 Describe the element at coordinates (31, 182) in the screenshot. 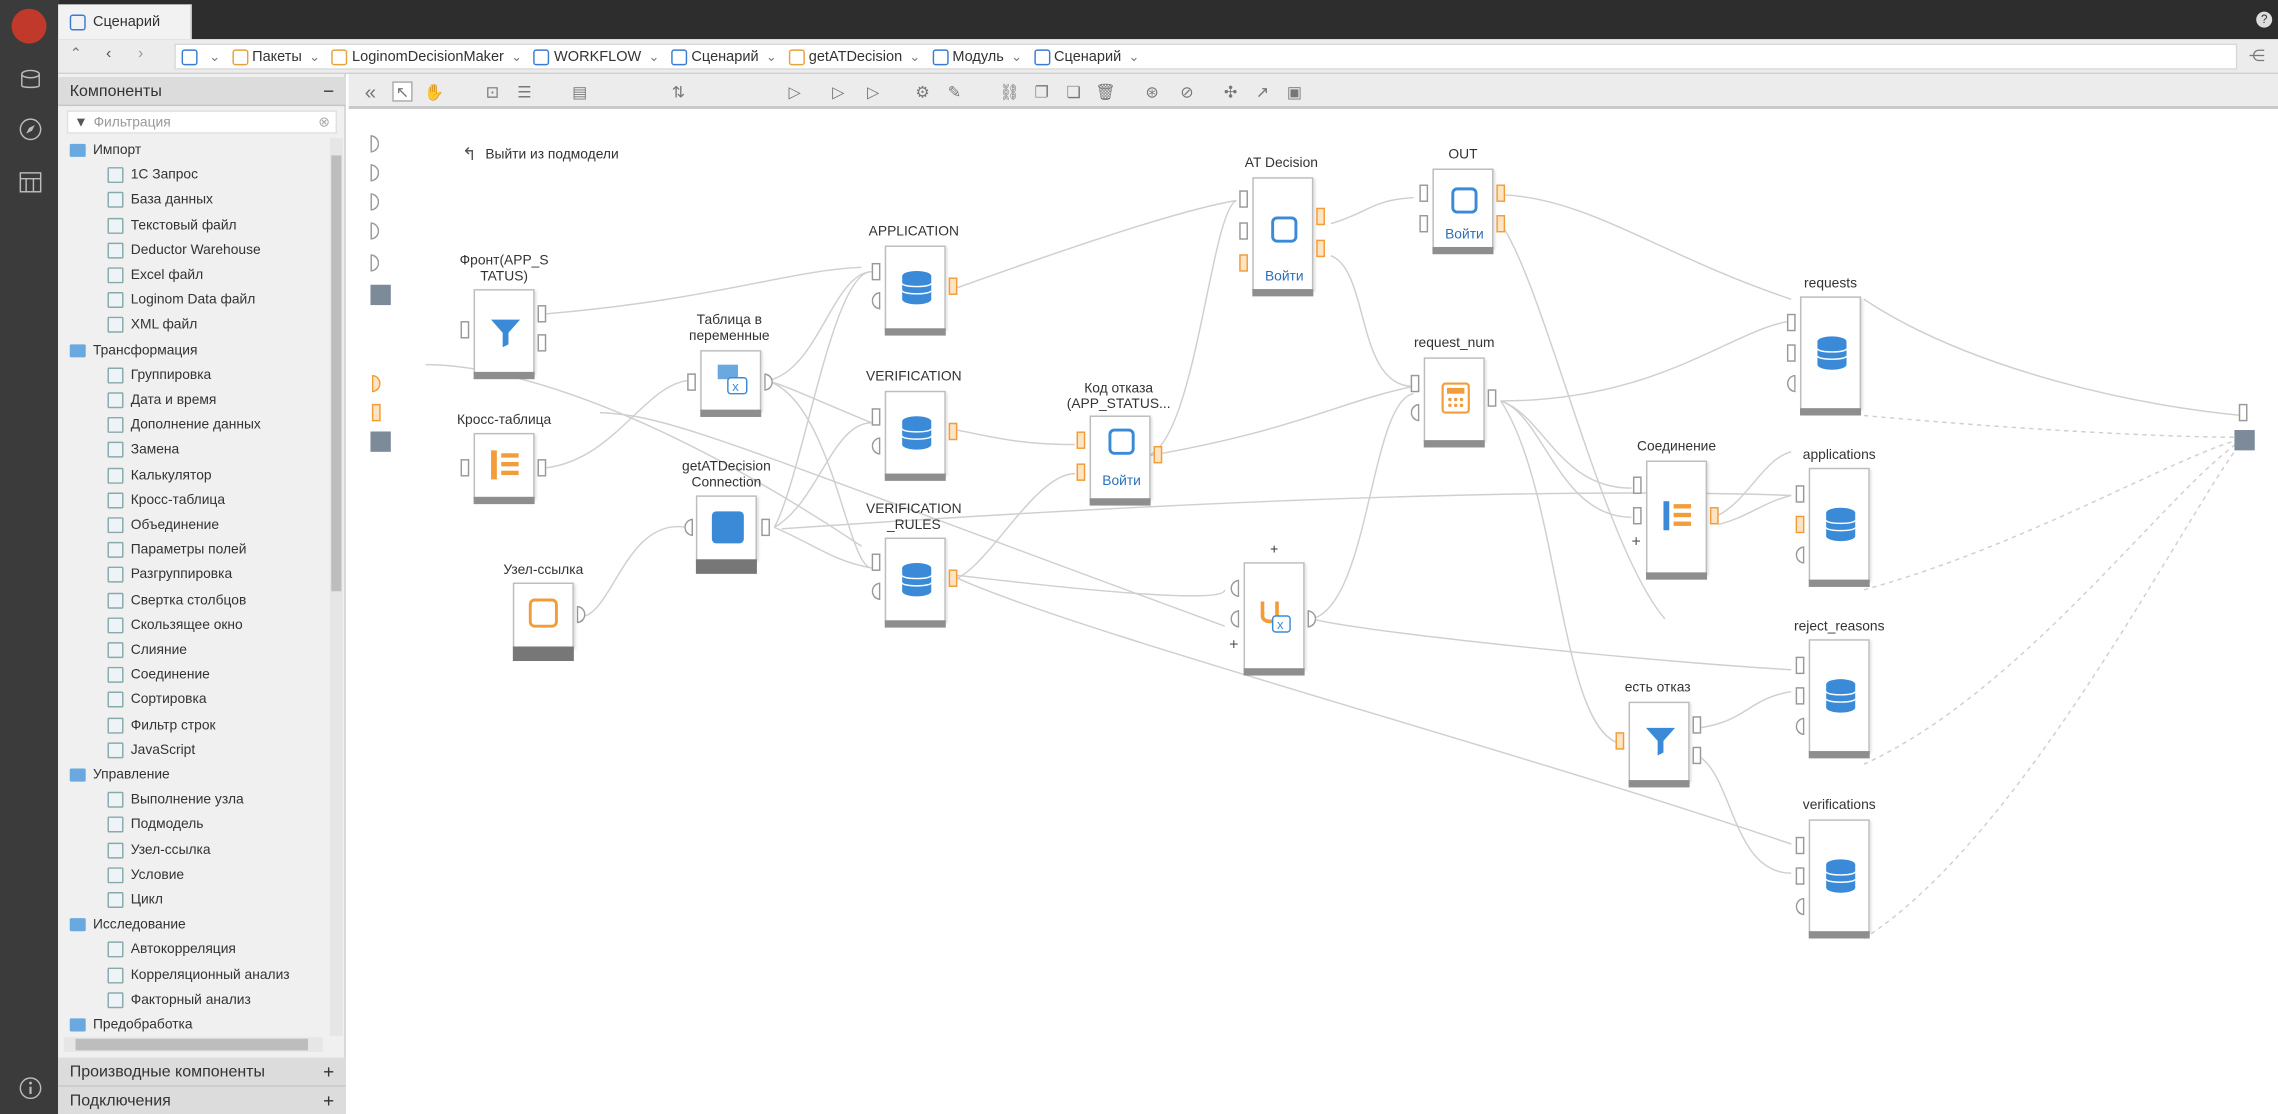

I see `calendar-icon` at that location.